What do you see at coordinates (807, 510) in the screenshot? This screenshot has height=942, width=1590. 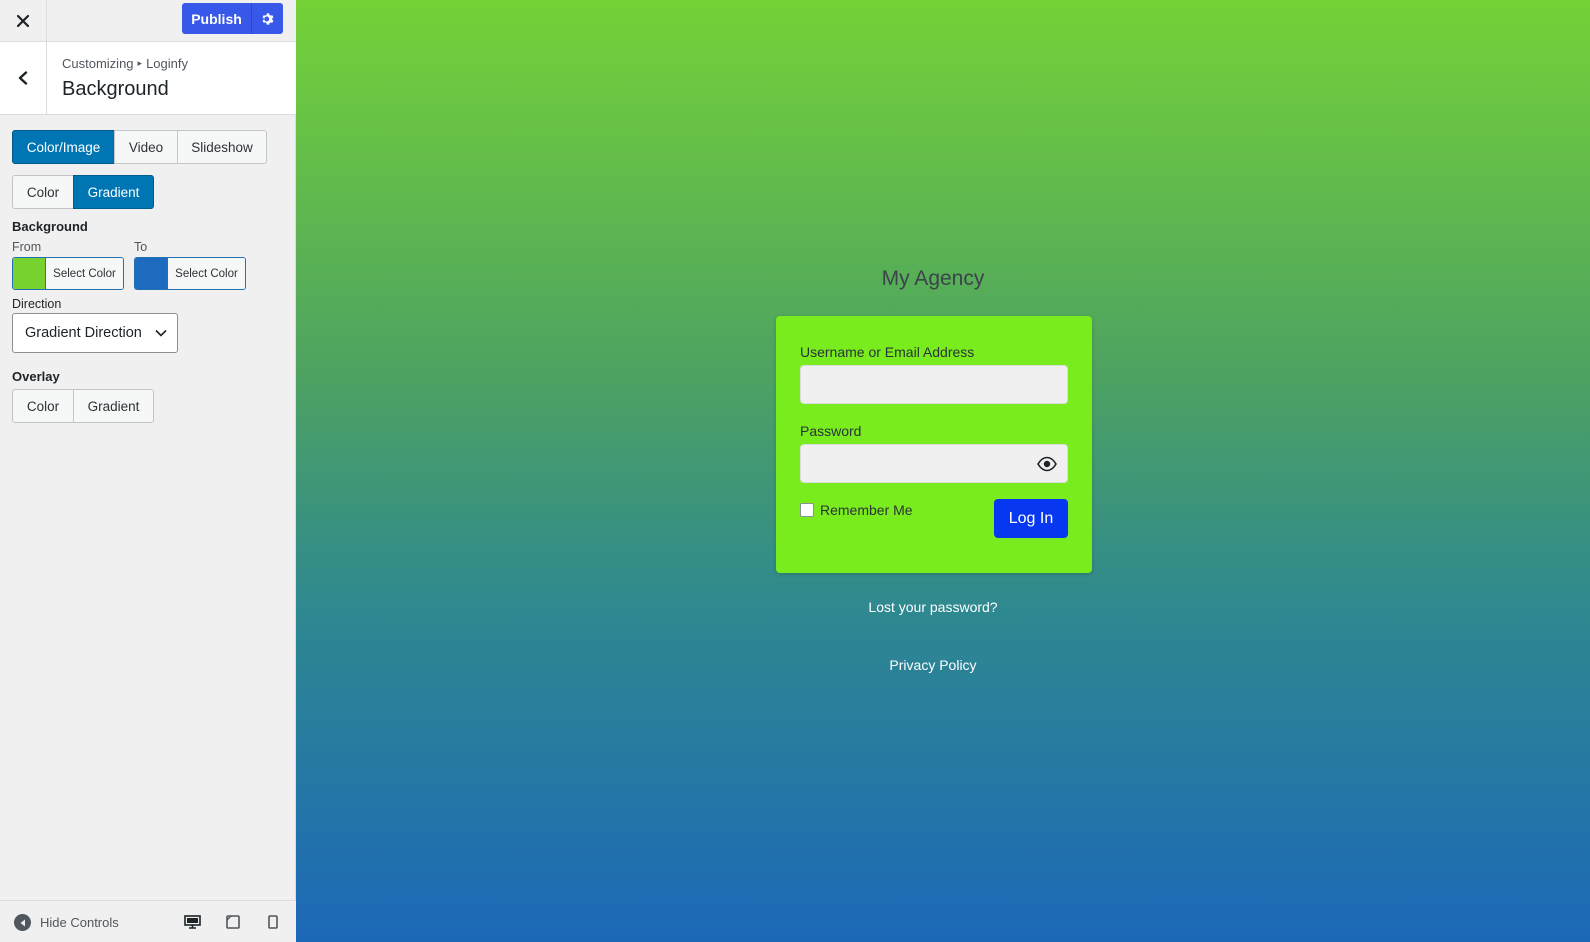 I see `remember-me-checkbox` at bounding box center [807, 510].